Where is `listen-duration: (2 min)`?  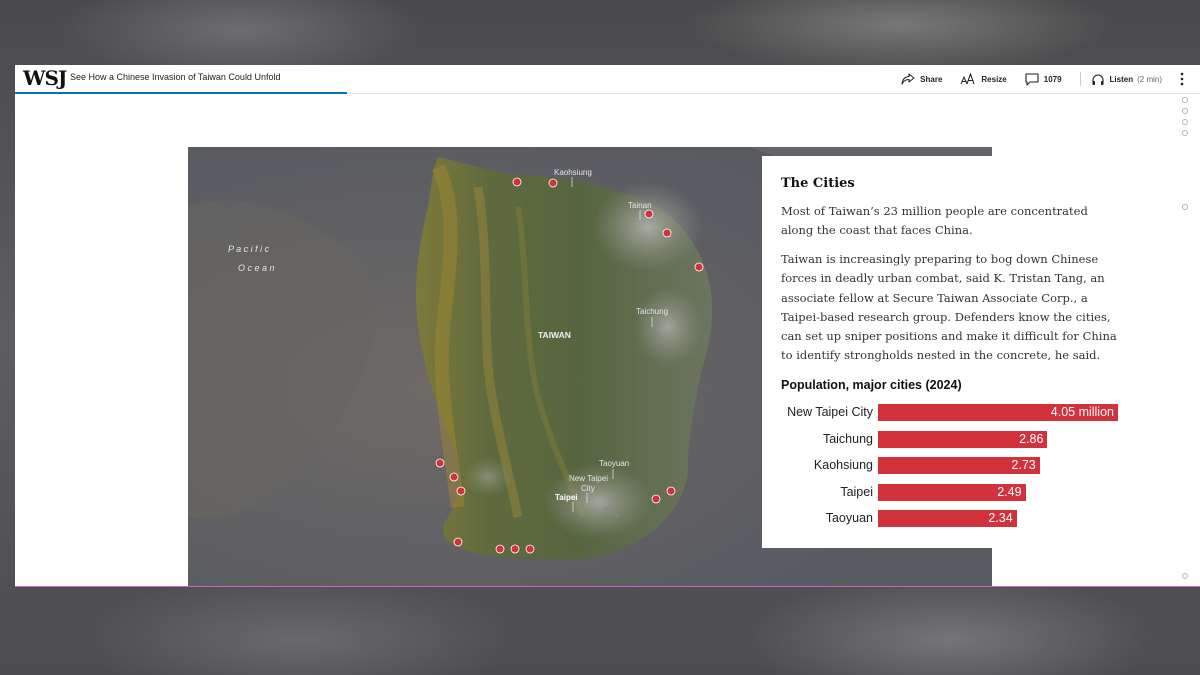 listen-duration: (2 min) is located at coordinates (1149, 79).